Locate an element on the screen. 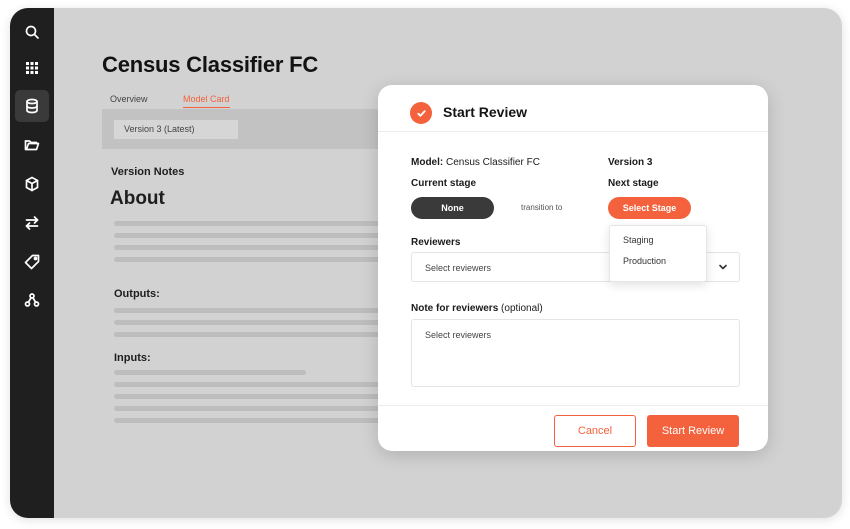 Image resolution: width=850 pixels, height=529 pixels. stage-dropdown: Staging Production is located at coordinates (658, 253).